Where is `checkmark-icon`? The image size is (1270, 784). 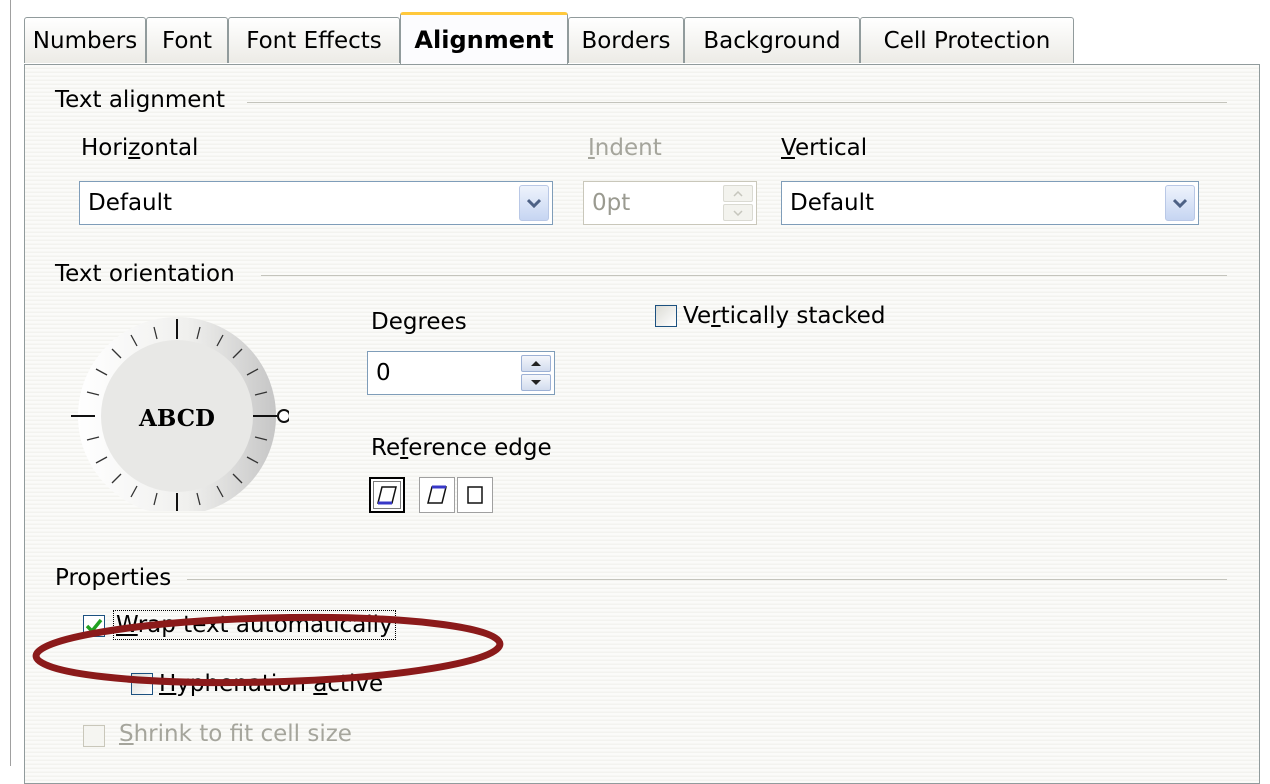 checkmark-icon is located at coordinates (94, 626).